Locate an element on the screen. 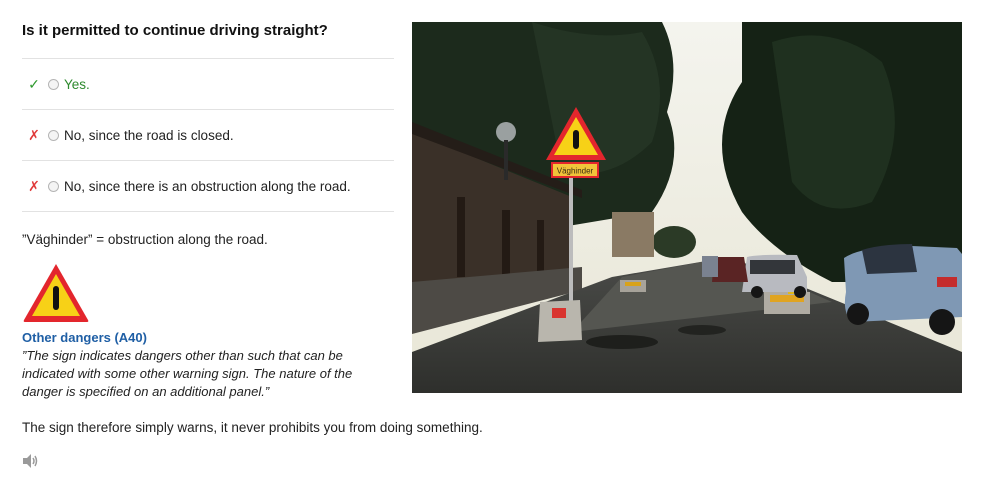 The width and height of the screenshot is (995, 502). speaker-icon is located at coordinates (31, 461).